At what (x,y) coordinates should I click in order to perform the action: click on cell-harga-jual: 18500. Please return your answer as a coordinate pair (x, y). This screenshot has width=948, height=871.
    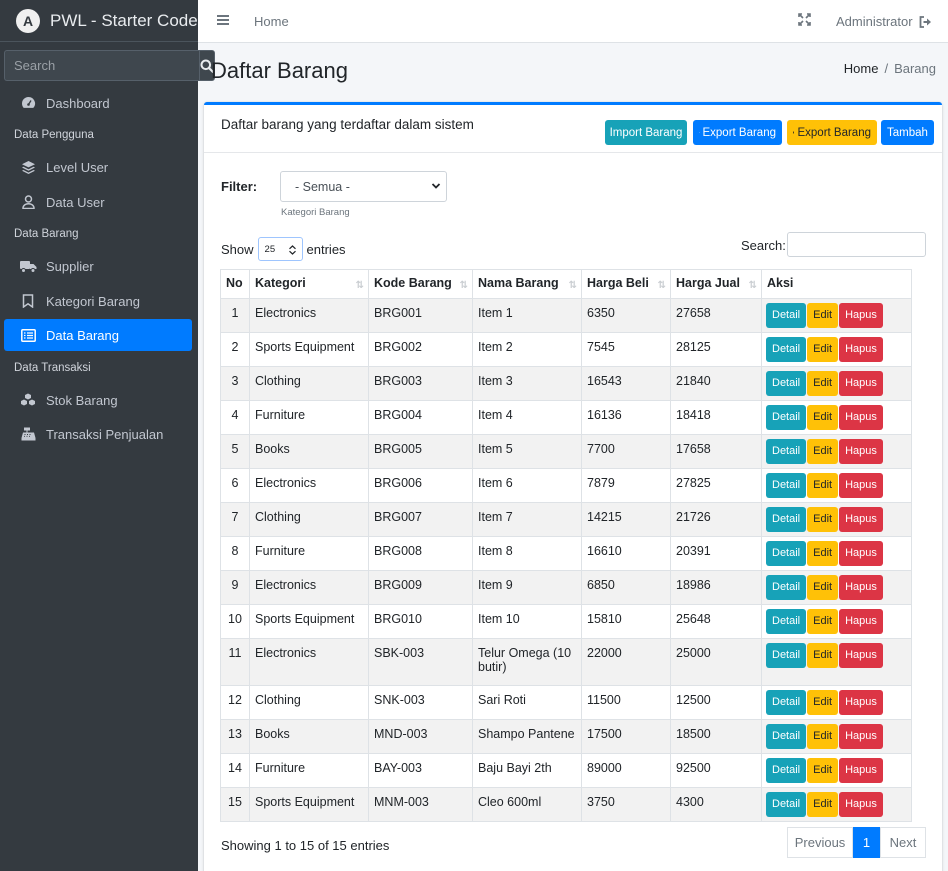
    Looking at the image, I should click on (716, 736).